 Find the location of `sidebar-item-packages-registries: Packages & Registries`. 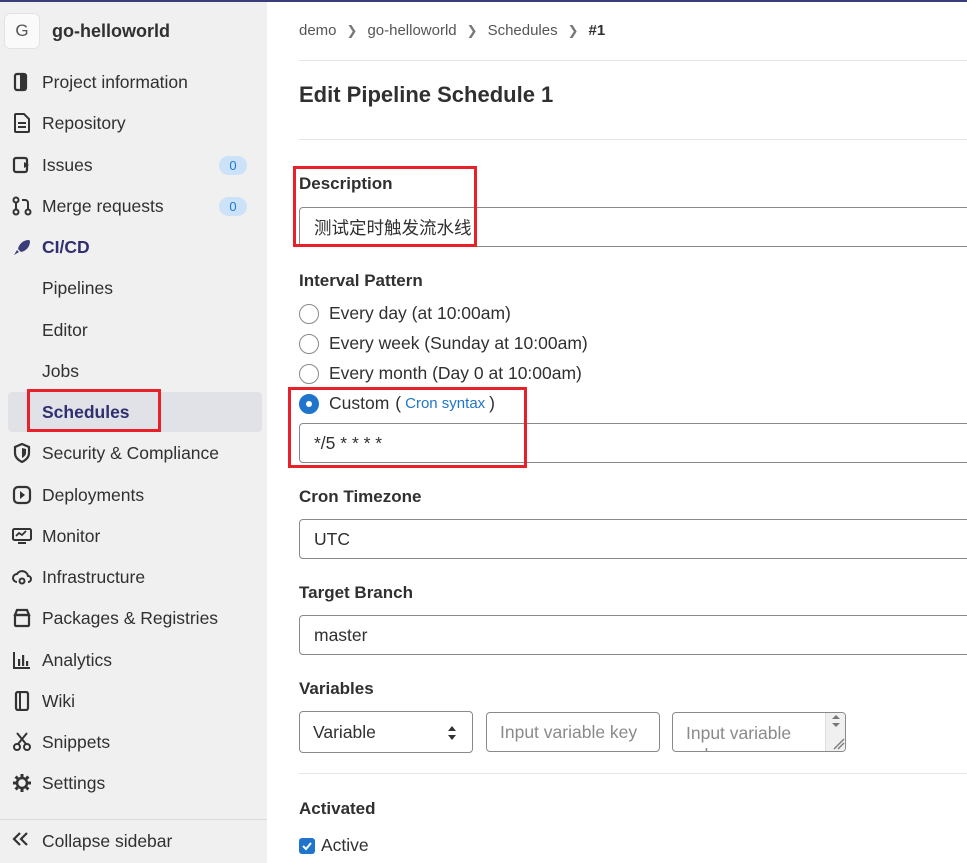

sidebar-item-packages-registries: Packages & Registries is located at coordinates (133, 618).